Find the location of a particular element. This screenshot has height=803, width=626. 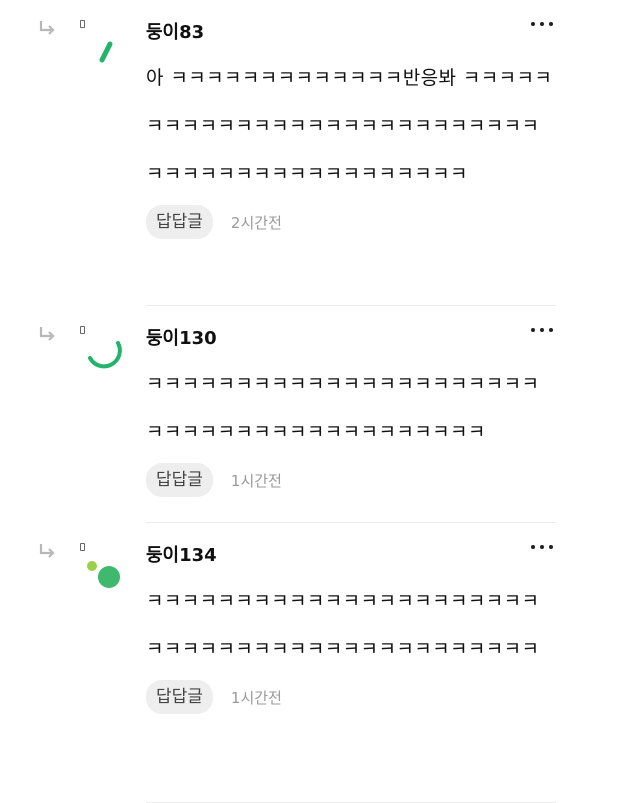

comment-time: 2시간전 is located at coordinates (256, 222).